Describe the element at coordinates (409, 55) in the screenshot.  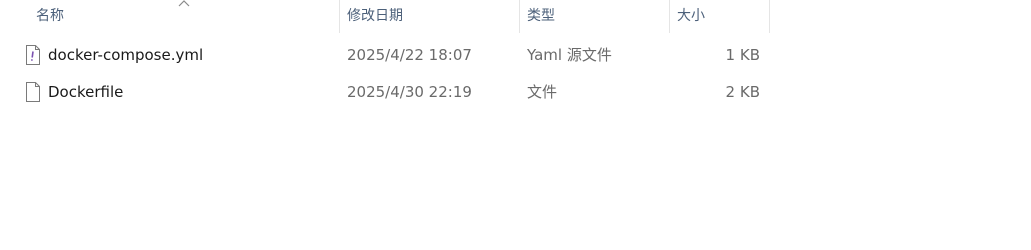
I see `file-date-modified: 2025/4/22 18:07` at that location.